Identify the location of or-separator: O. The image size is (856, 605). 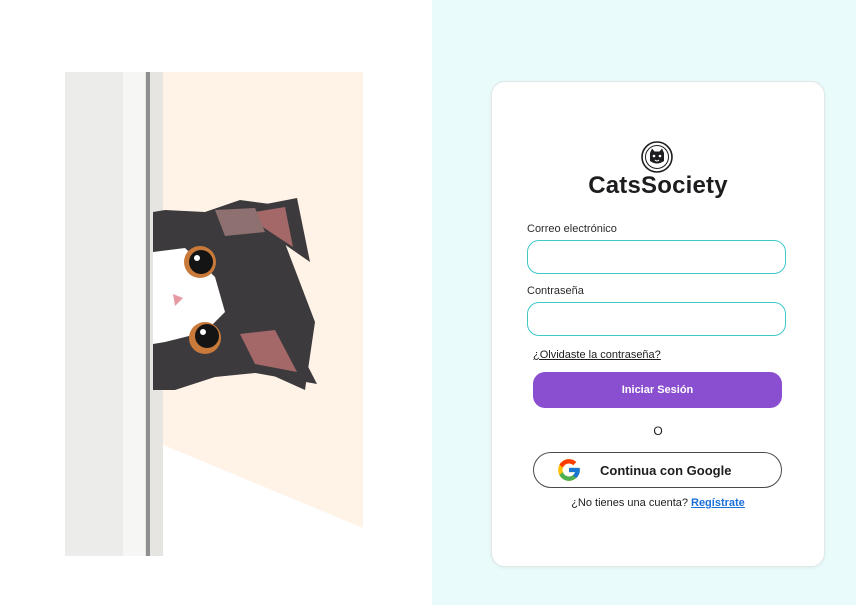
(658, 431).